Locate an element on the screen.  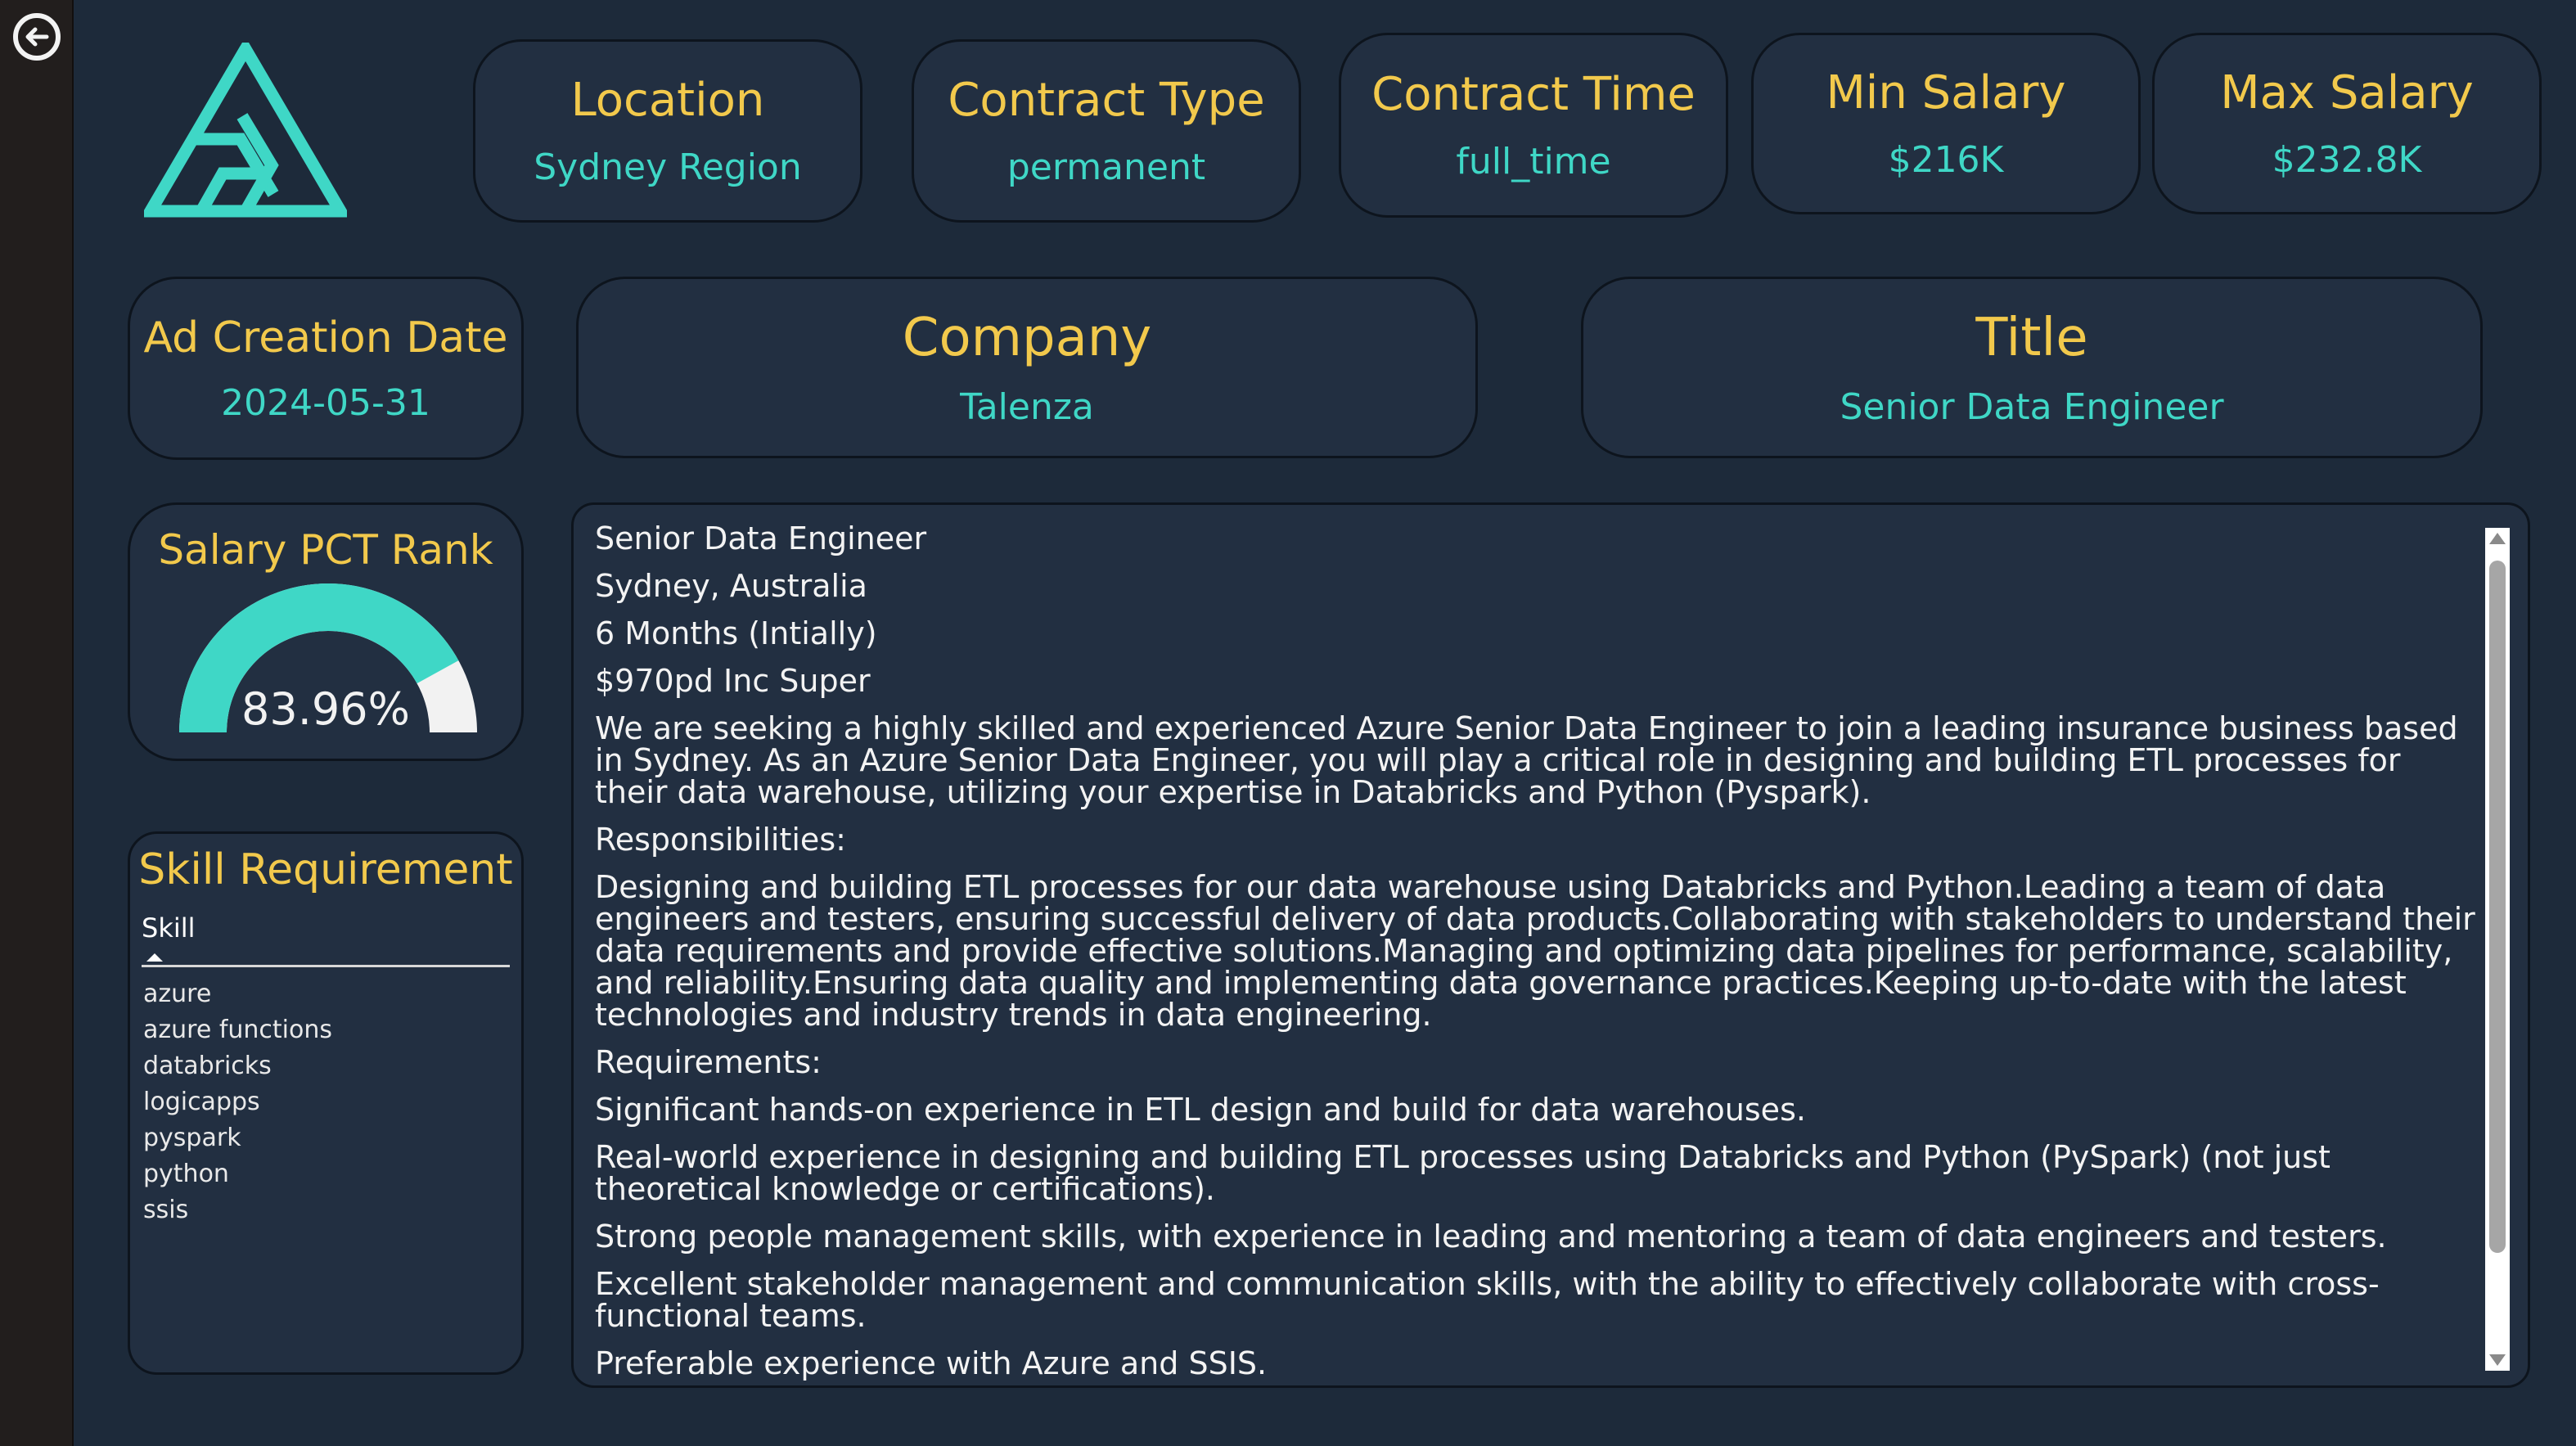
company-value: Talenza is located at coordinates (1027, 406).